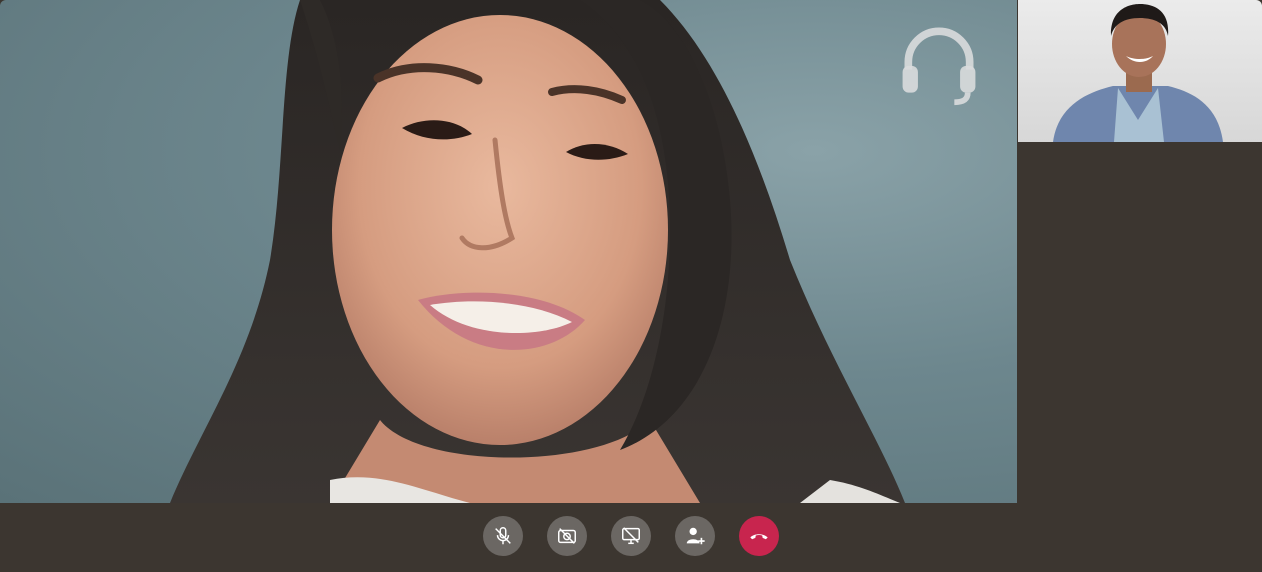 This screenshot has width=1262, height=572. I want to click on microphone-off-icon, so click(503, 536).